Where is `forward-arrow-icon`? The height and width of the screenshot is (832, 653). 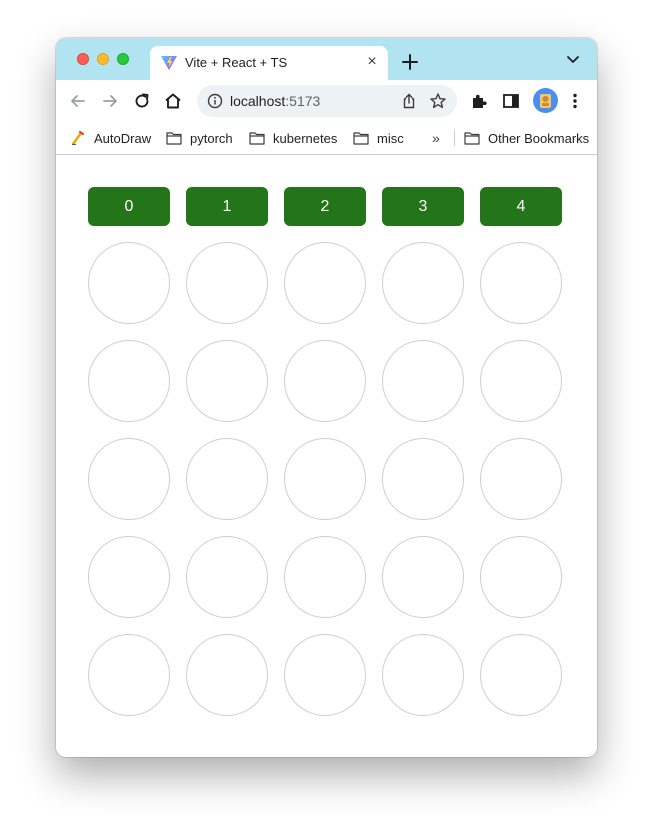
forward-arrow-icon is located at coordinates (110, 101).